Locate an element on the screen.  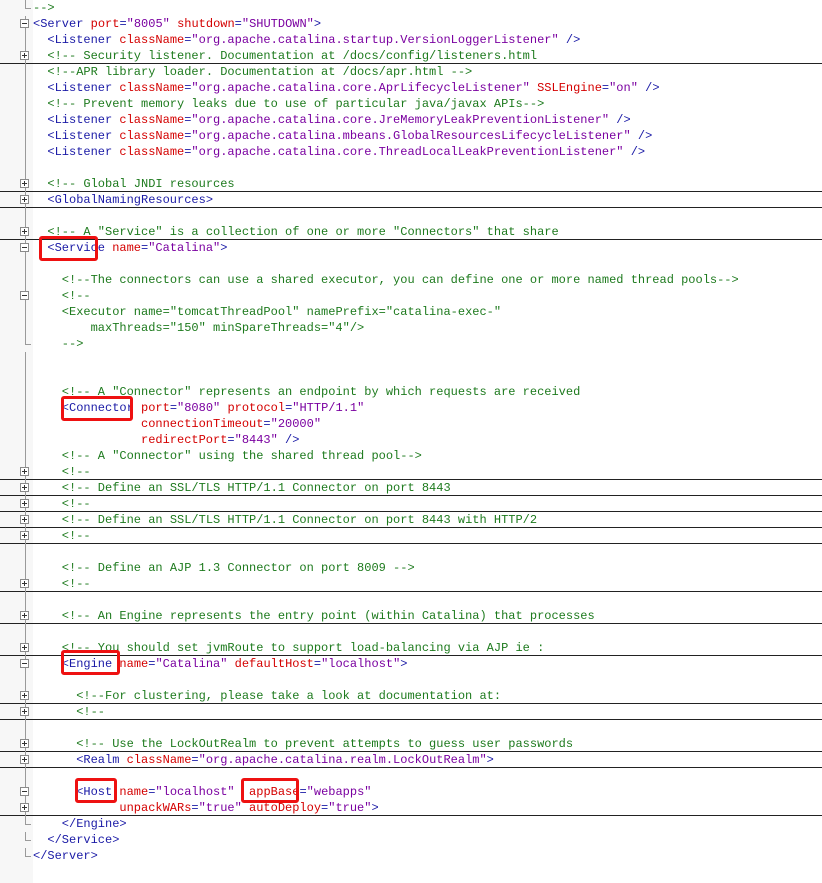
code-token: </Service> is located at coordinates (83, 840).